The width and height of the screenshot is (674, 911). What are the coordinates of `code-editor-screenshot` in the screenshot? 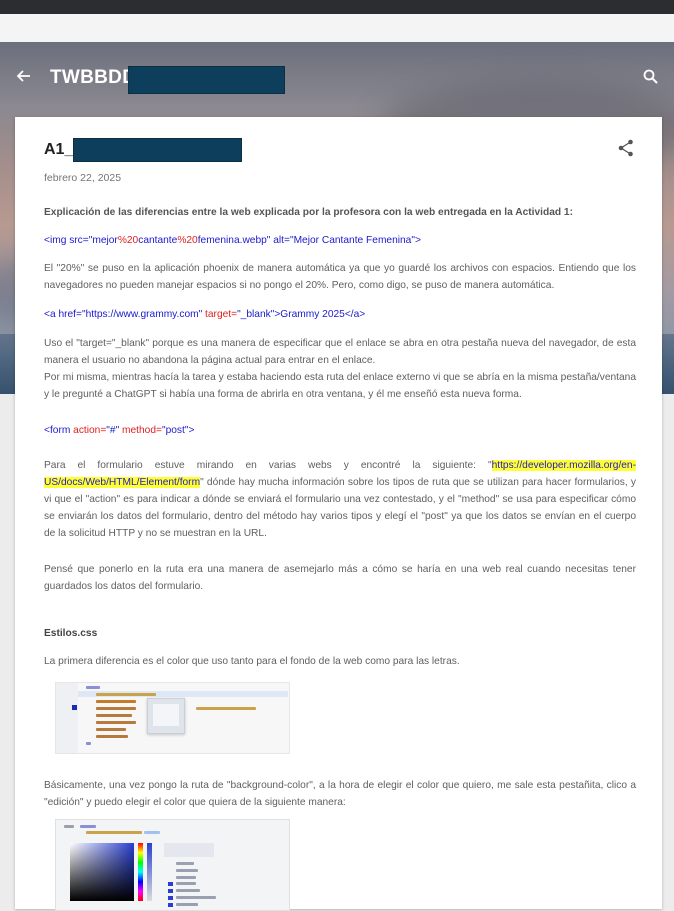 It's located at (172, 718).